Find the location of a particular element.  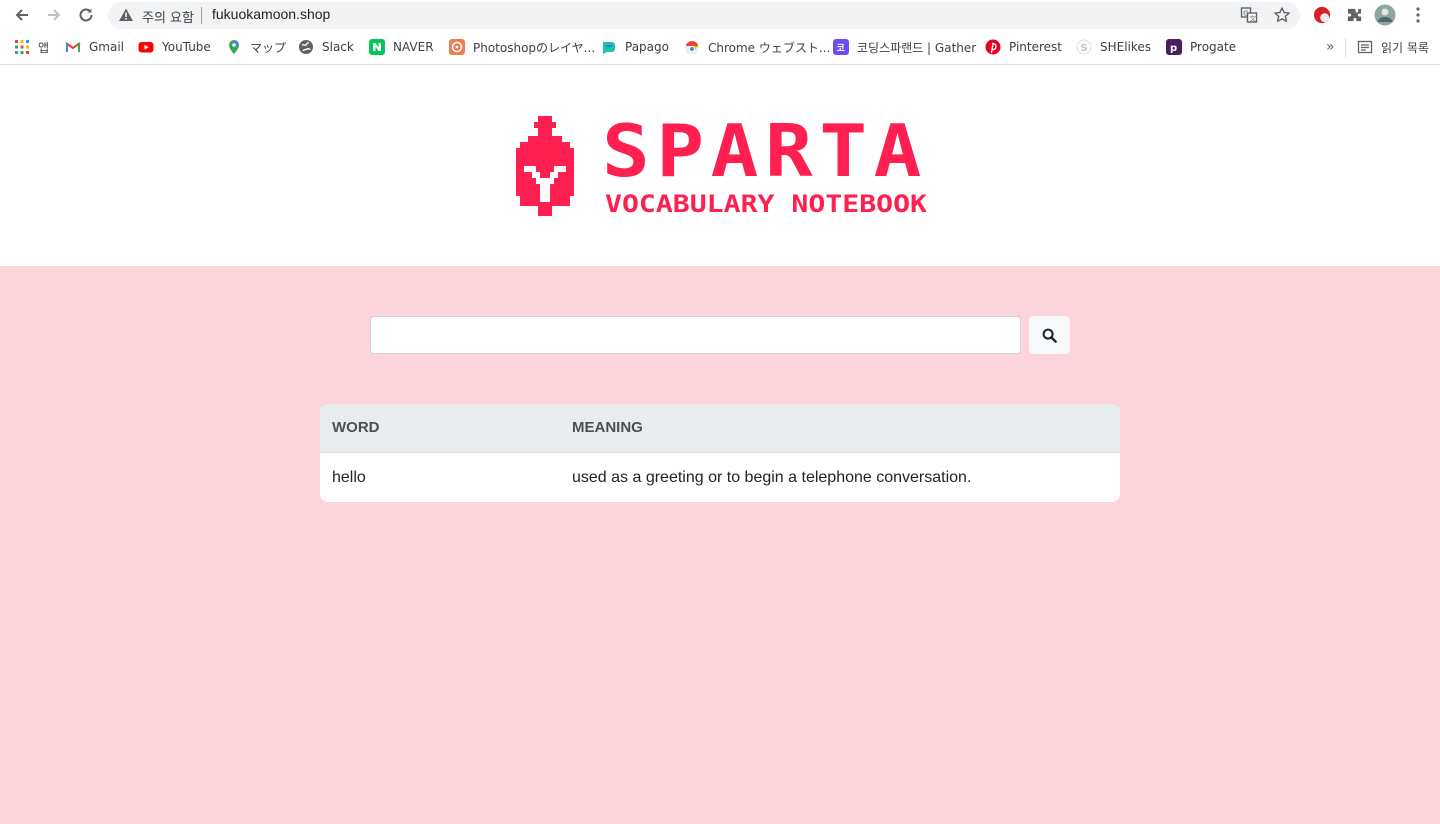

bookmark-label: Slack is located at coordinates (338, 47).